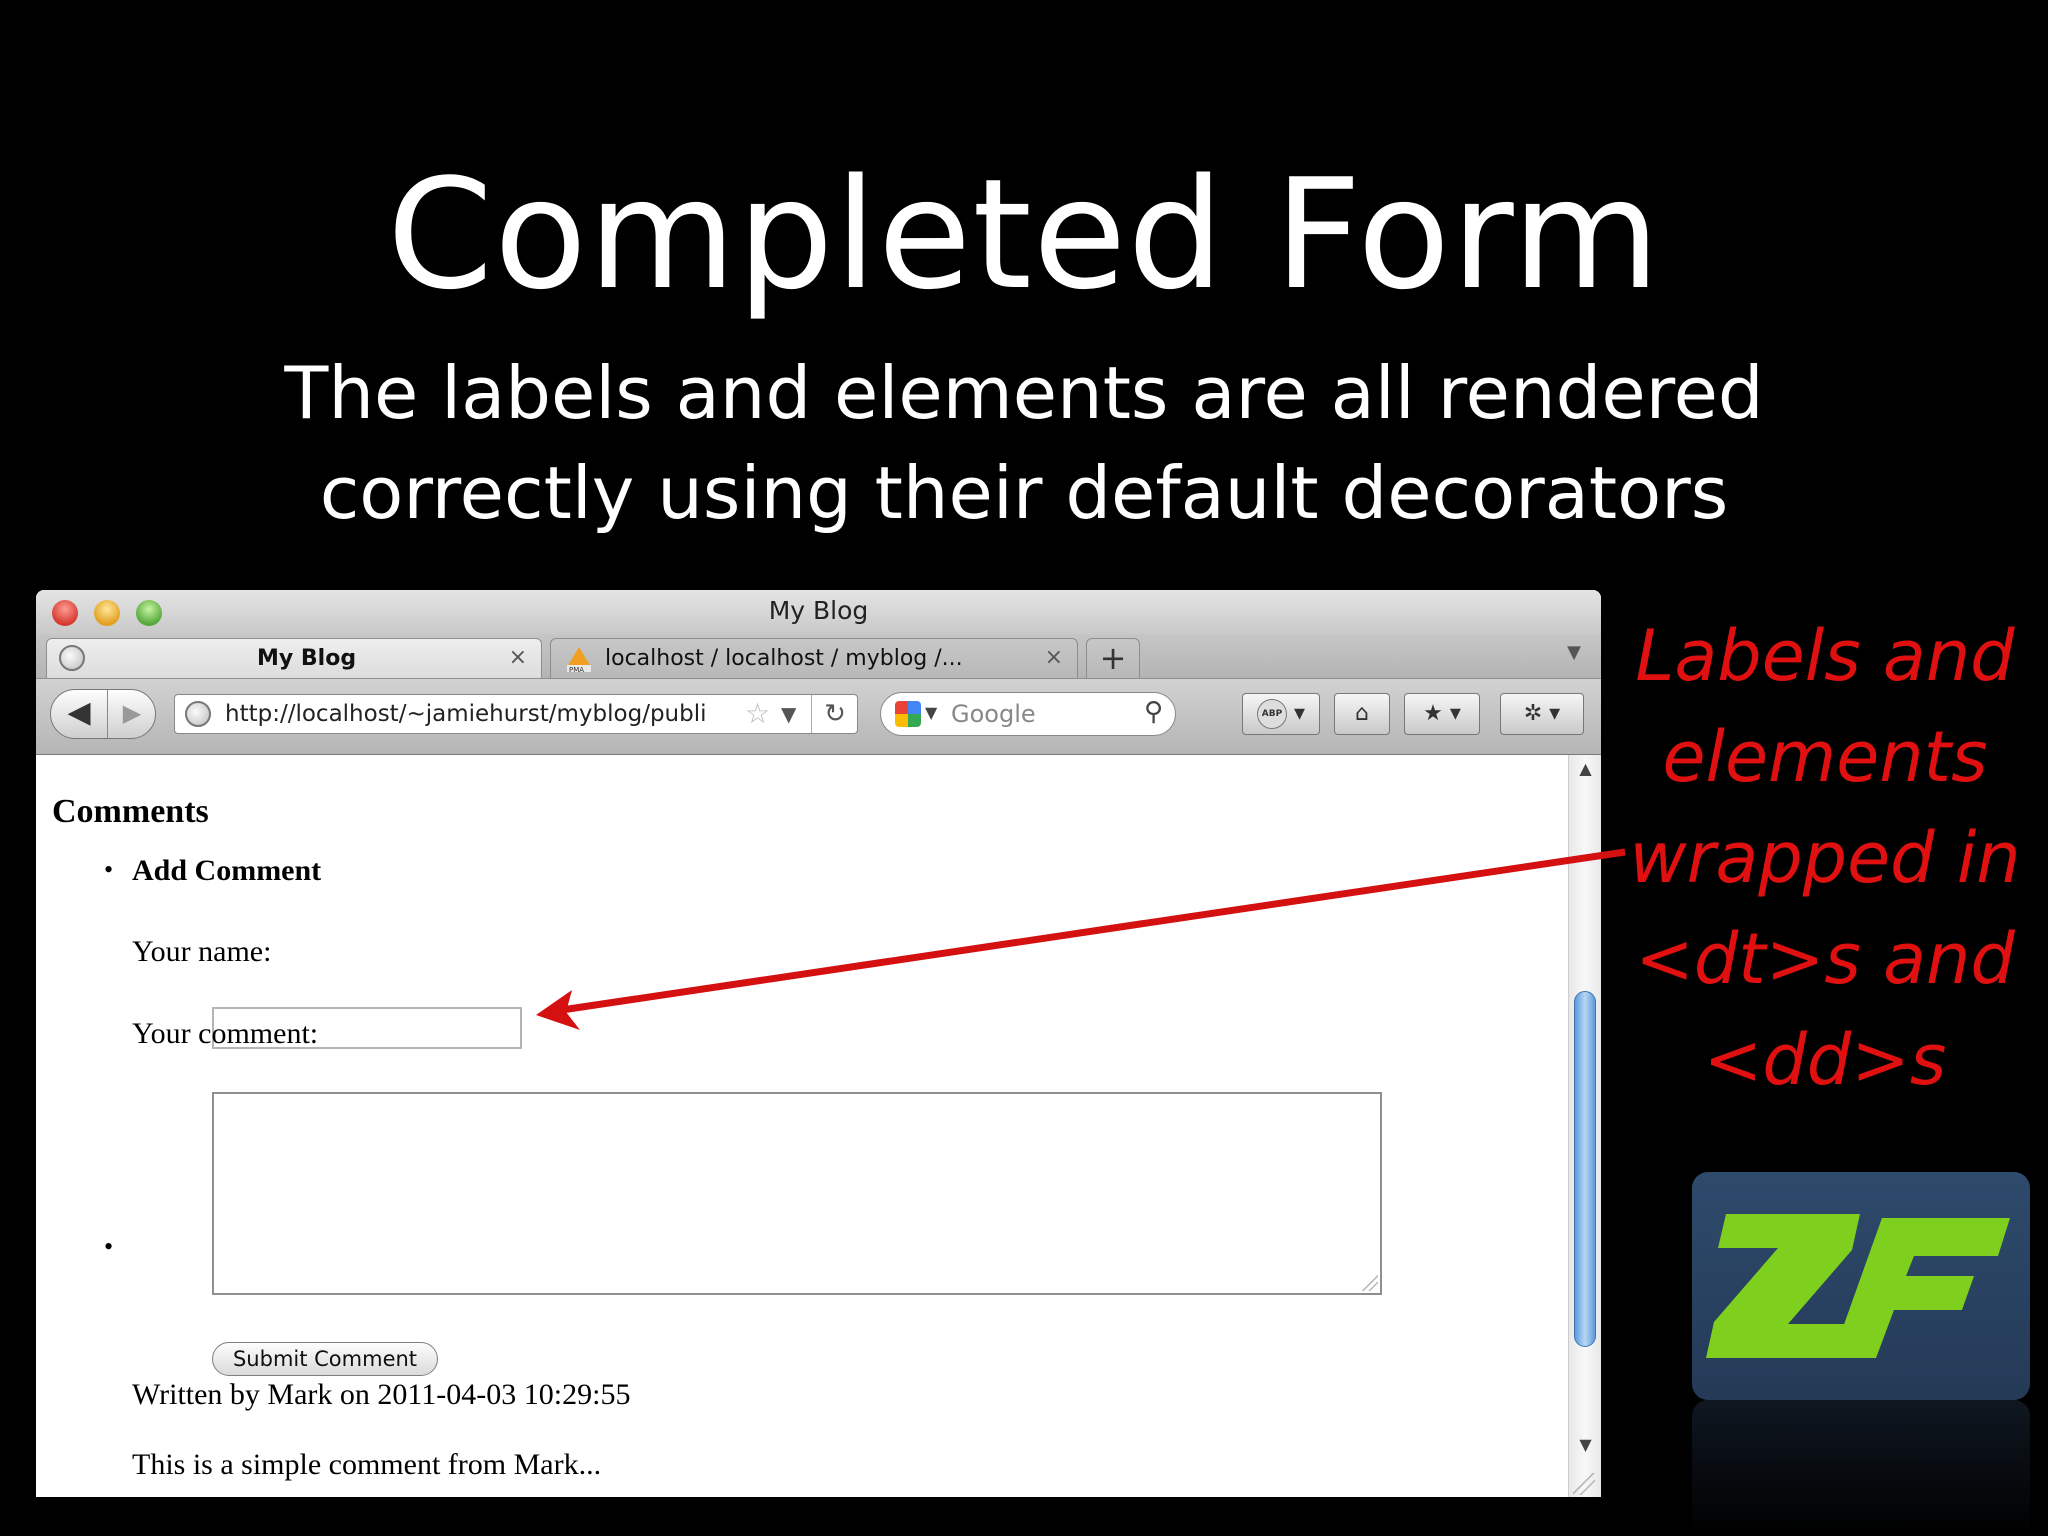  I want to click on tab-label: My Blog, so click(307, 658).